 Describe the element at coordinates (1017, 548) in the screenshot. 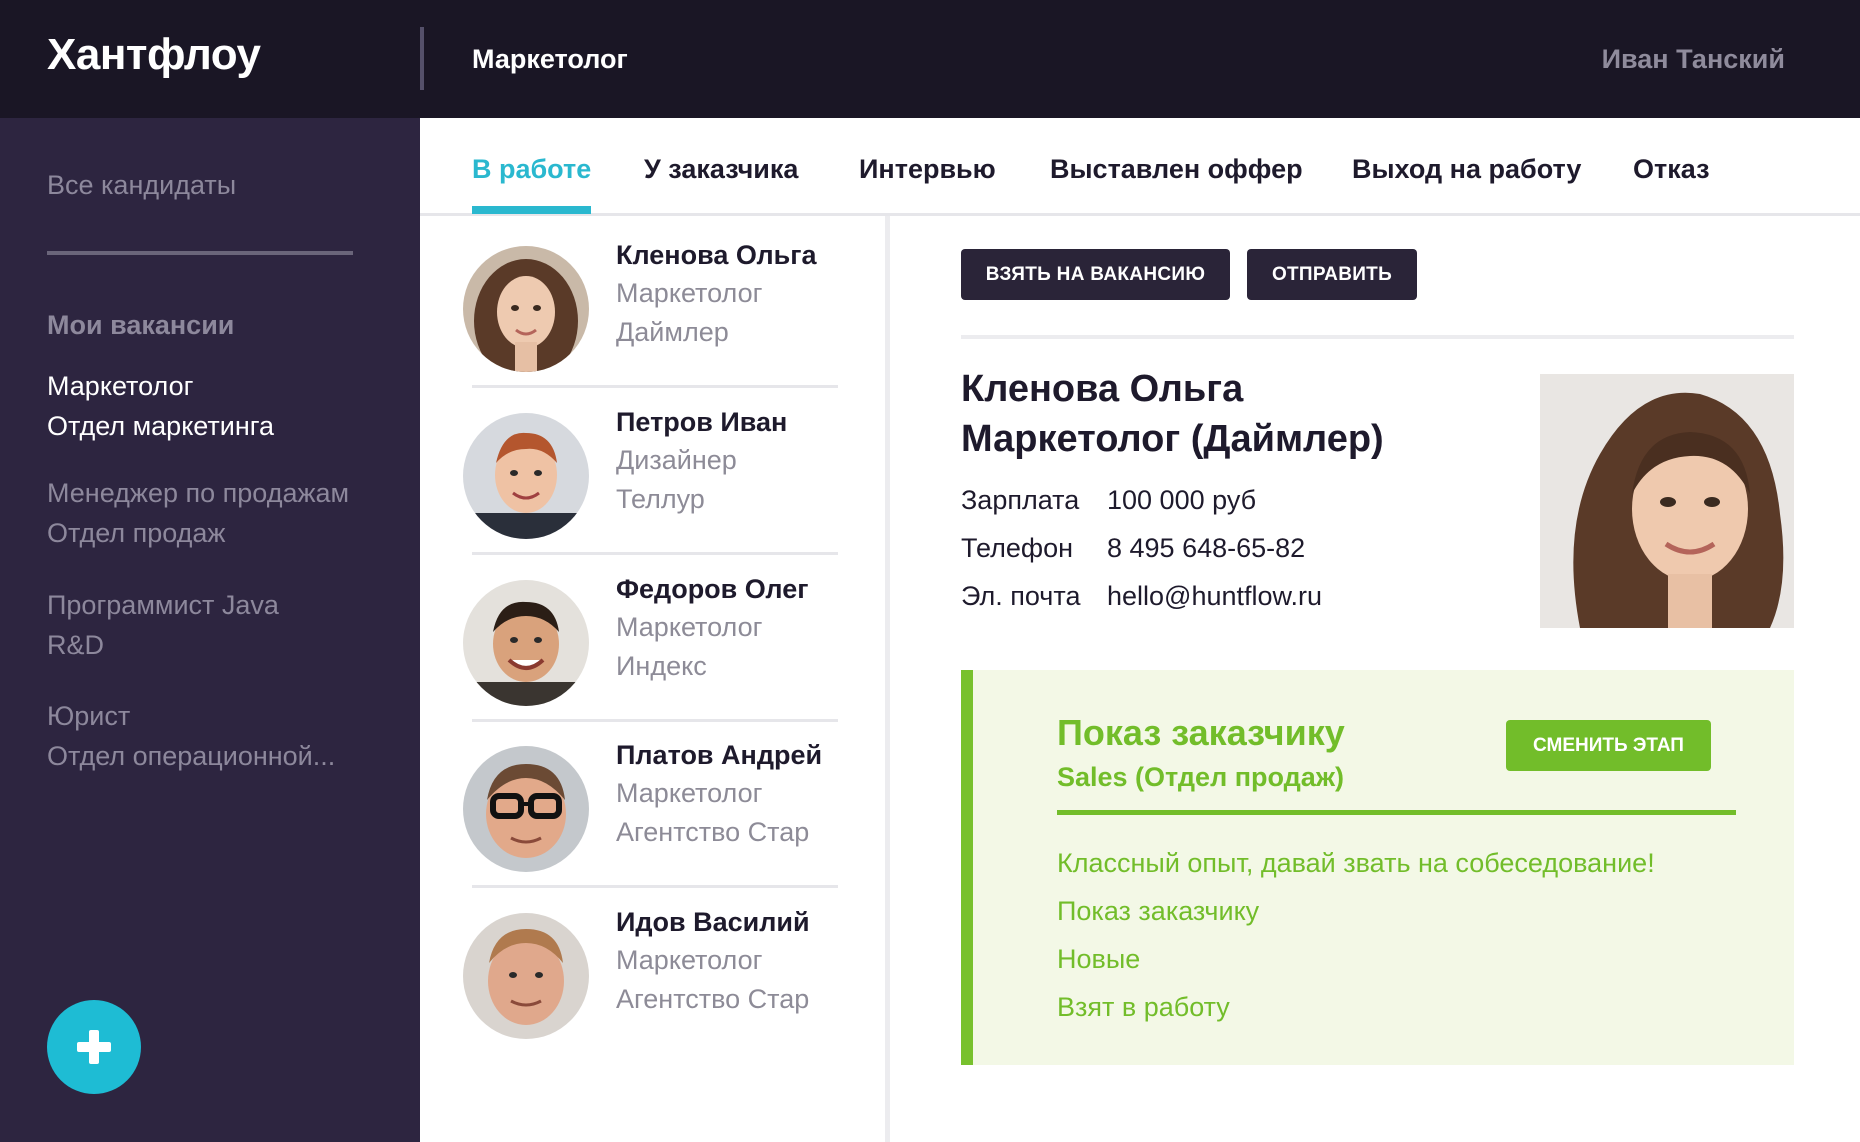

I see `phone-label: Телефон` at that location.